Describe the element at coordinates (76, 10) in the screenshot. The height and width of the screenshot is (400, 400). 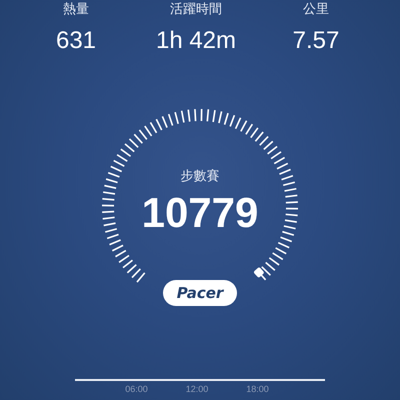
I see `stat-label: 熱量` at that location.